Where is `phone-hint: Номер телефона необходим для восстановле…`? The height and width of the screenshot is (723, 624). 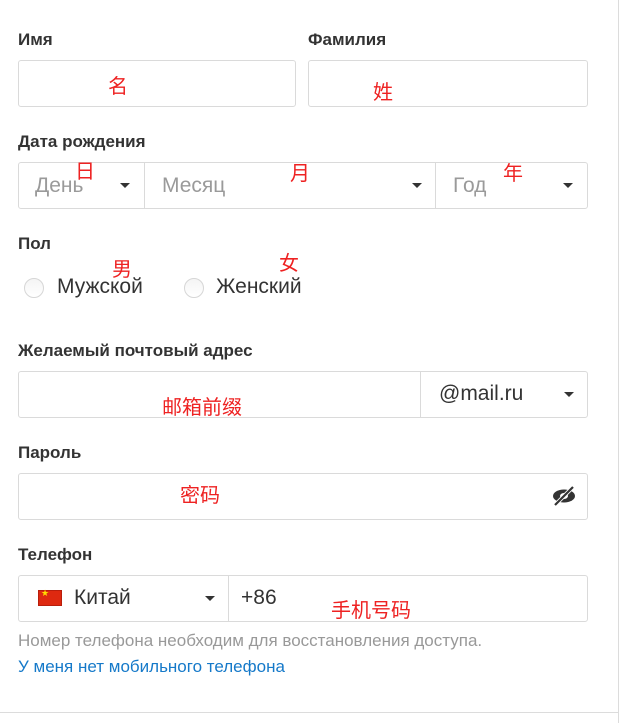 phone-hint: Номер телефона необходим для восстановле… is located at coordinates (250, 640).